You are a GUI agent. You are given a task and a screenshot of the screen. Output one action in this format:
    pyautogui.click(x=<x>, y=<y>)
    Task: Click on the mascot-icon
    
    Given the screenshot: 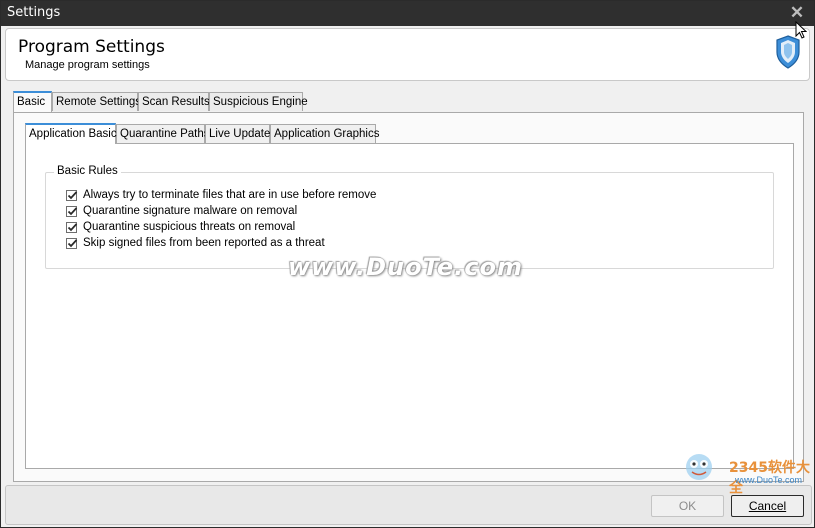 What is the action you would take?
    pyautogui.click(x=699, y=467)
    